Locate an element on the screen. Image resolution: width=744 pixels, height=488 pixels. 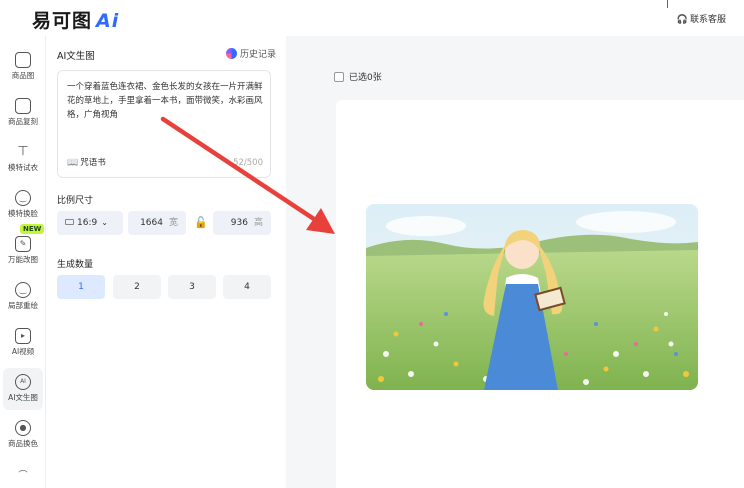
height-unit: 高 is located at coordinates (258, 223).